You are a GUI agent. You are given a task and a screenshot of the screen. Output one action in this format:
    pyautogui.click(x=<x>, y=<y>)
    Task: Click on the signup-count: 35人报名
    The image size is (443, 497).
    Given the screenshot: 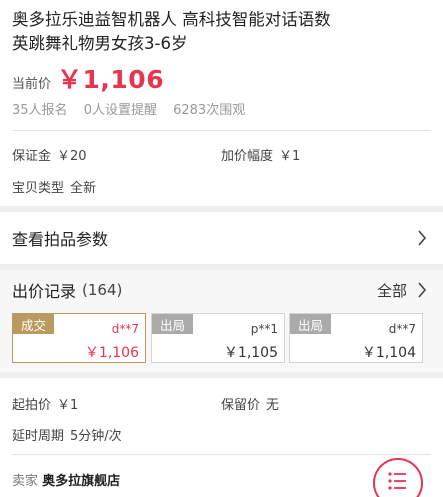 What is the action you would take?
    pyautogui.click(x=40, y=110)
    